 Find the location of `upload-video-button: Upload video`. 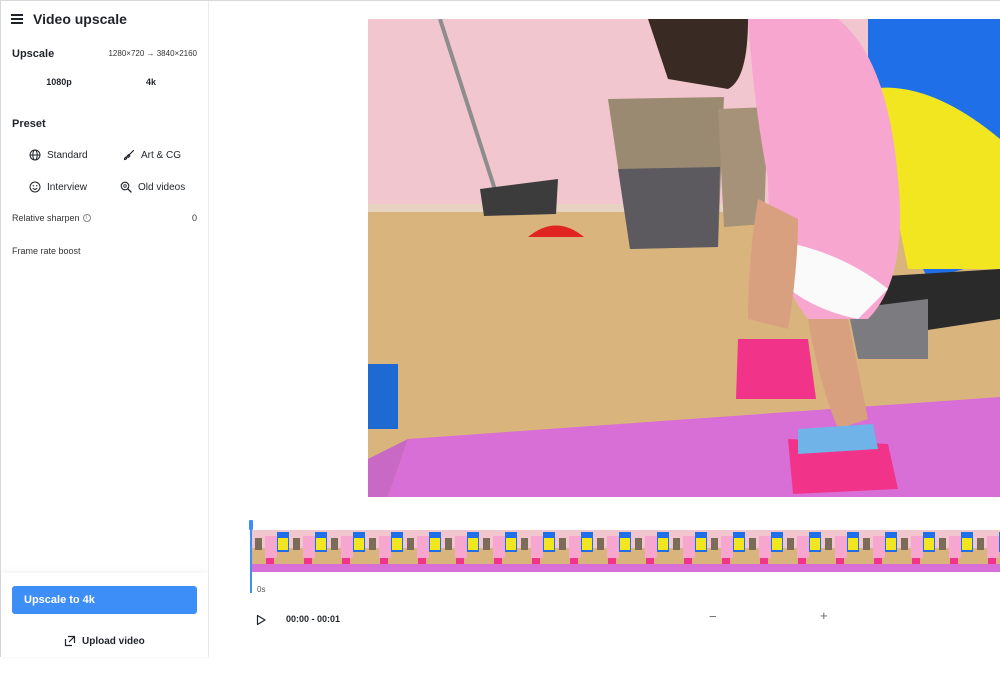

upload-video-button: Upload video is located at coordinates (104, 641).